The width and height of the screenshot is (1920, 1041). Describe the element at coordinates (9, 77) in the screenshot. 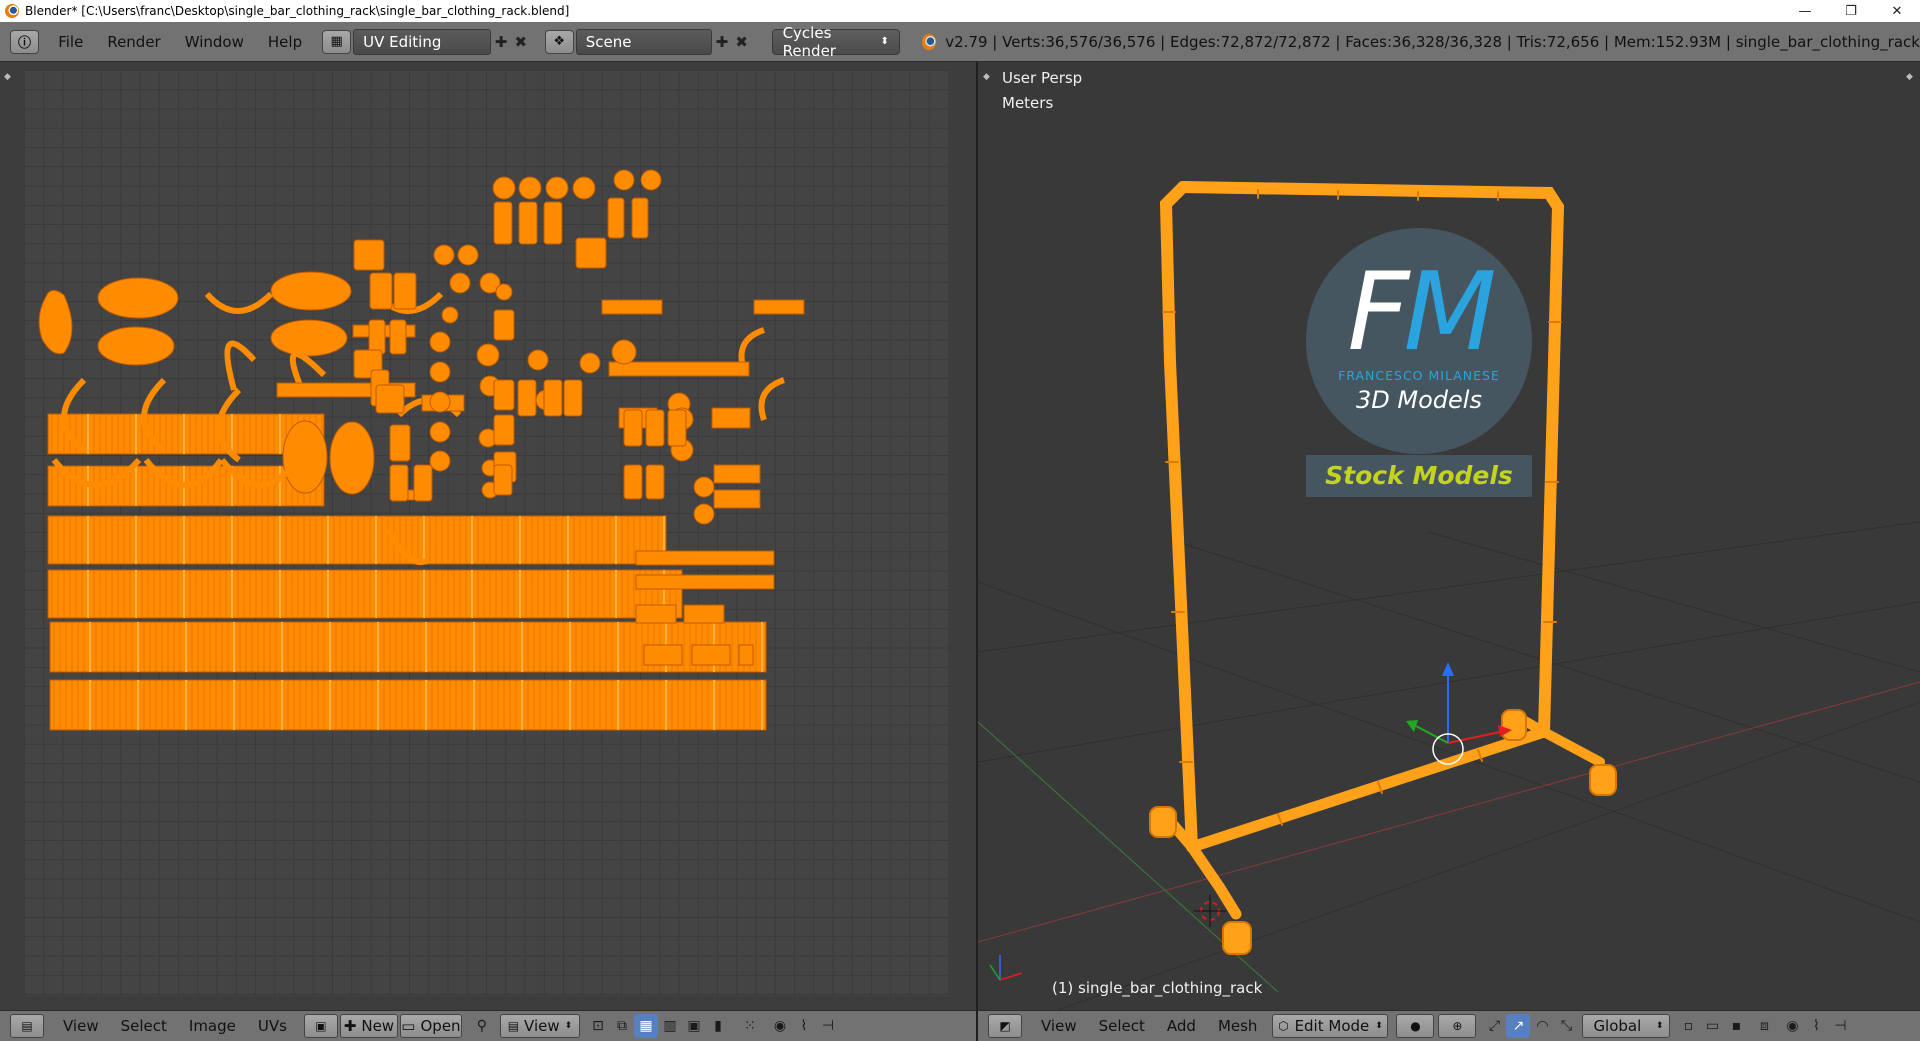

I see `expand-tools-arrow-icon: ◆` at that location.